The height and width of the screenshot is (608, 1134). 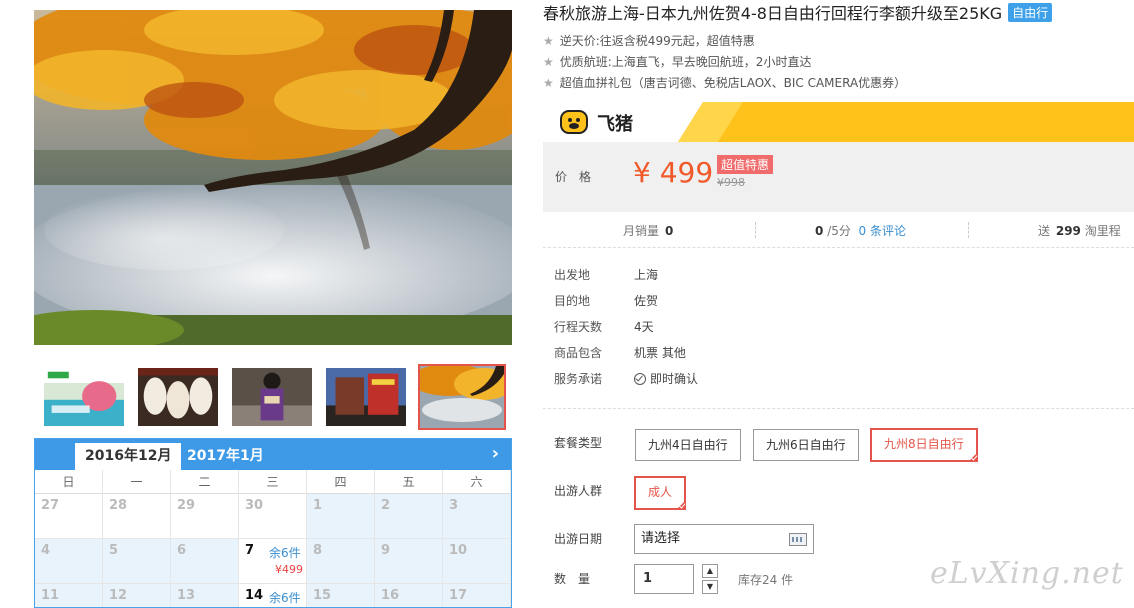 I want to click on deal-badge: 超值特惠, so click(x=745, y=164).